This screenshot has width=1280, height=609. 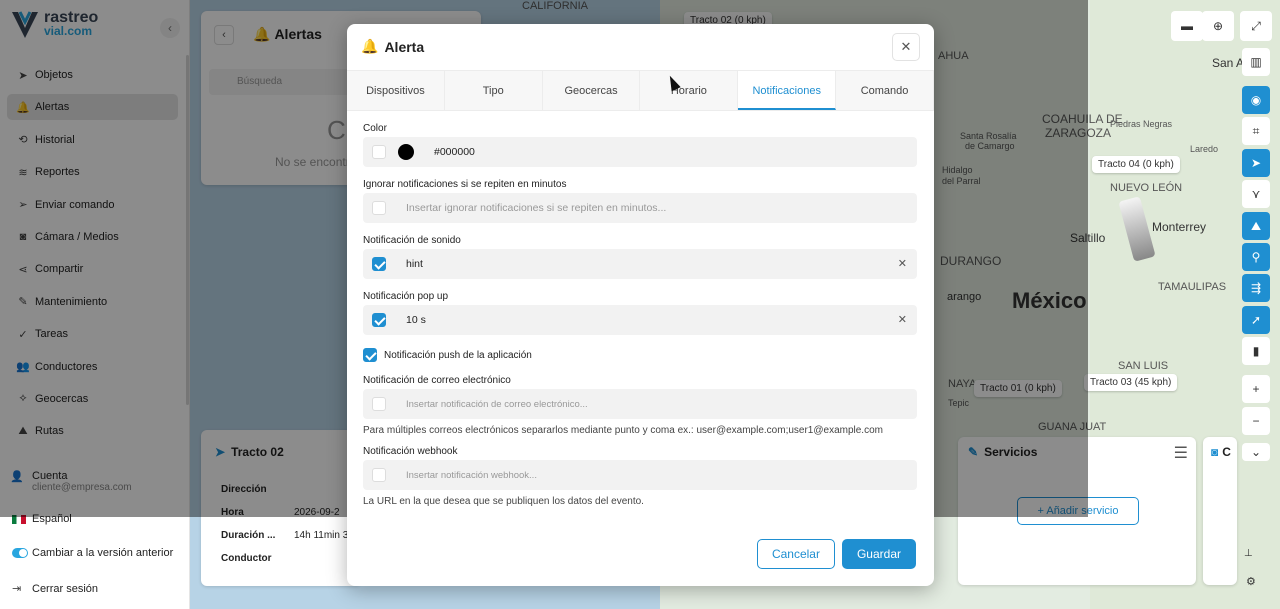 What do you see at coordinates (1256, 225) in the screenshot?
I see `road-icon: ⛰` at bounding box center [1256, 225].